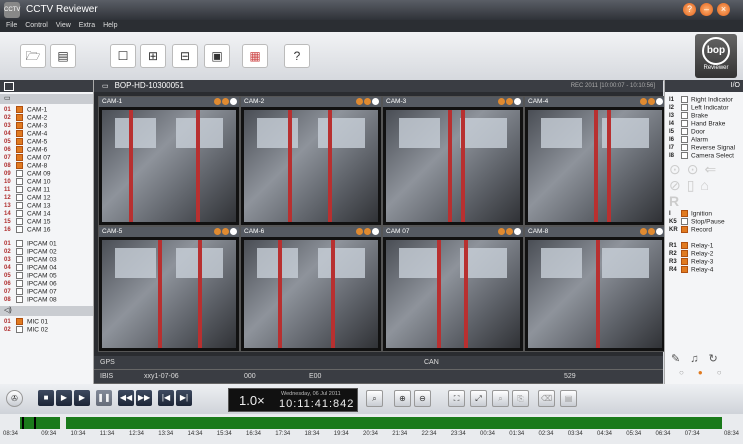 Image resolution: width=743 pixels, height=444 pixels. Describe the element at coordinates (46, 198) in the screenshot. I see `camera-item: 12 CAM 12` at that location.